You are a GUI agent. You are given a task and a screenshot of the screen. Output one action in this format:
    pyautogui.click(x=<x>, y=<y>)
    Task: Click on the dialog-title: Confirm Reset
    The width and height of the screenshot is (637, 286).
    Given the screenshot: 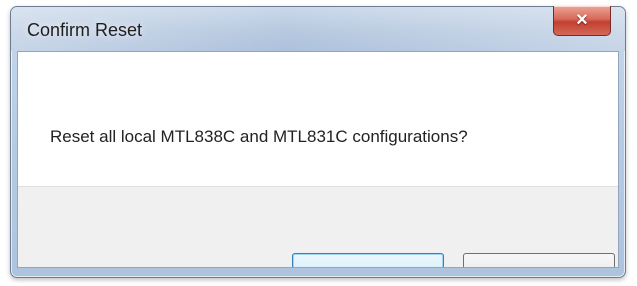 What is the action you would take?
    pyautogui.click(x=85, y=30)
    